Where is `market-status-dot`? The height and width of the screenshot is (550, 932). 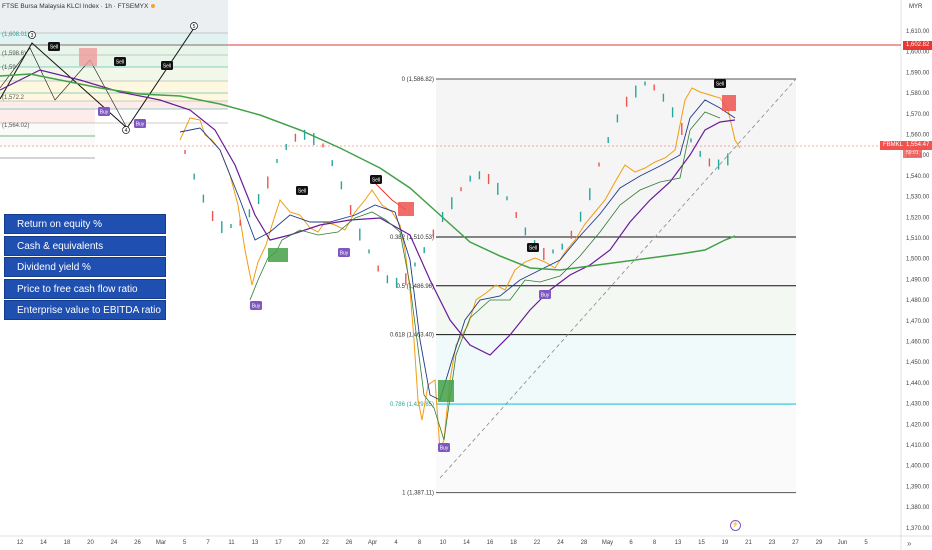 market-status-dot is located at coordinates (153, 6).